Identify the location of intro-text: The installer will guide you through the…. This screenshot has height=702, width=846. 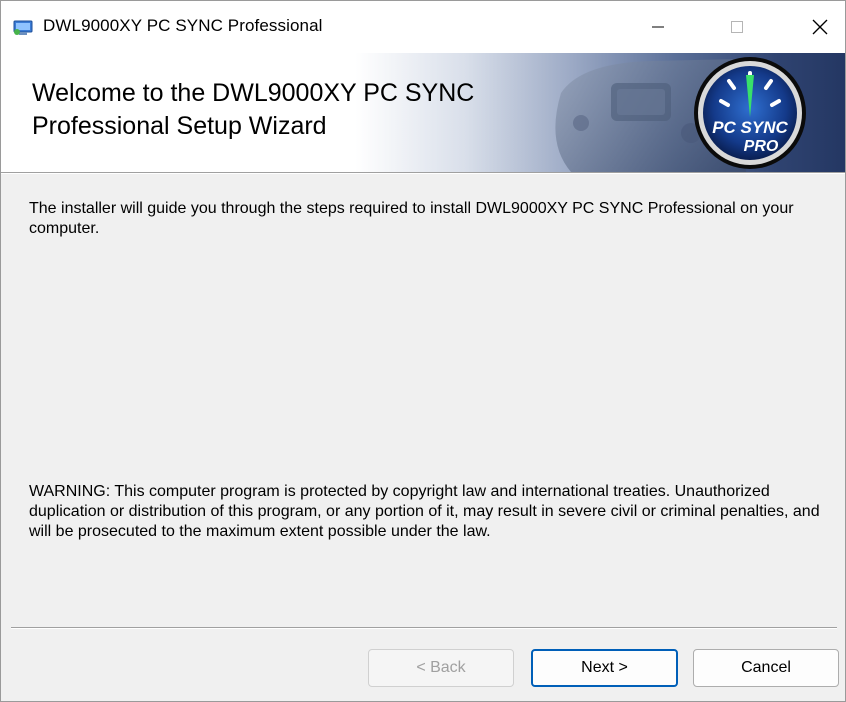
(411, 218).